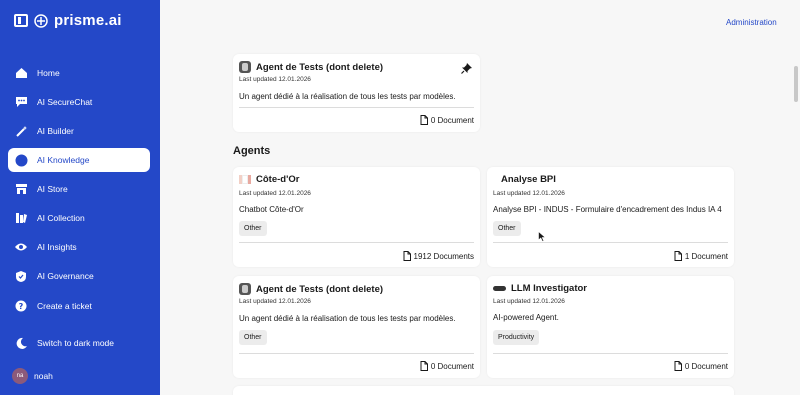  I want to click on sidebar-item-governance: AI Governance, so click(79, 276).